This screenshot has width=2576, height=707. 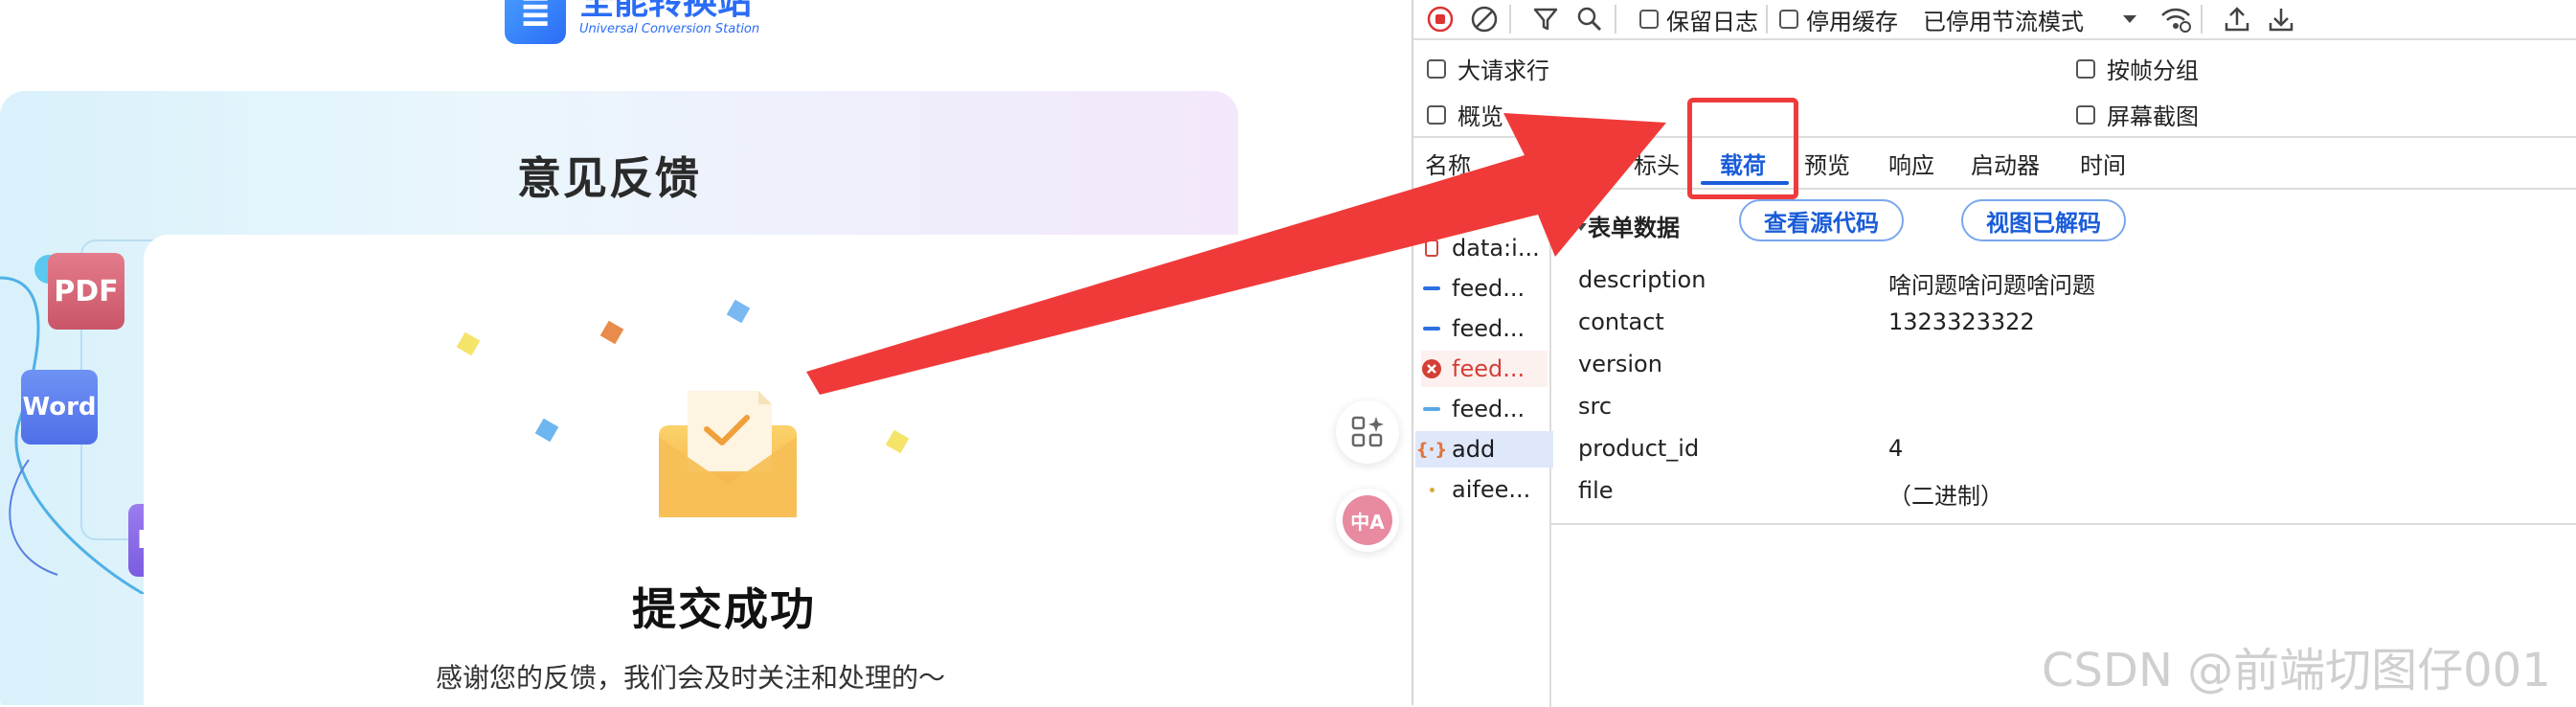 What do you see at coordinates (1236, 254) in the screenshot?
I see `annotation-arrow` at bounding box center [1236, 254].